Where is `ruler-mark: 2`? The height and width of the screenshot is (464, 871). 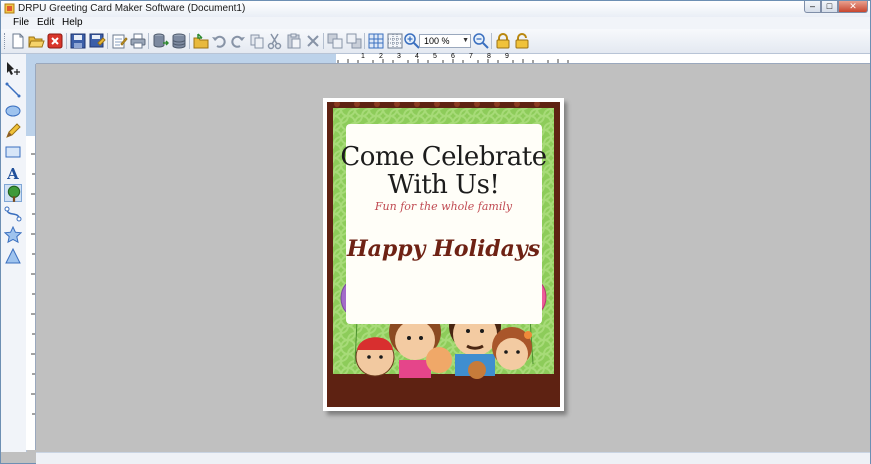
ruler-mark: 2 is located at coordinates (381, 56).